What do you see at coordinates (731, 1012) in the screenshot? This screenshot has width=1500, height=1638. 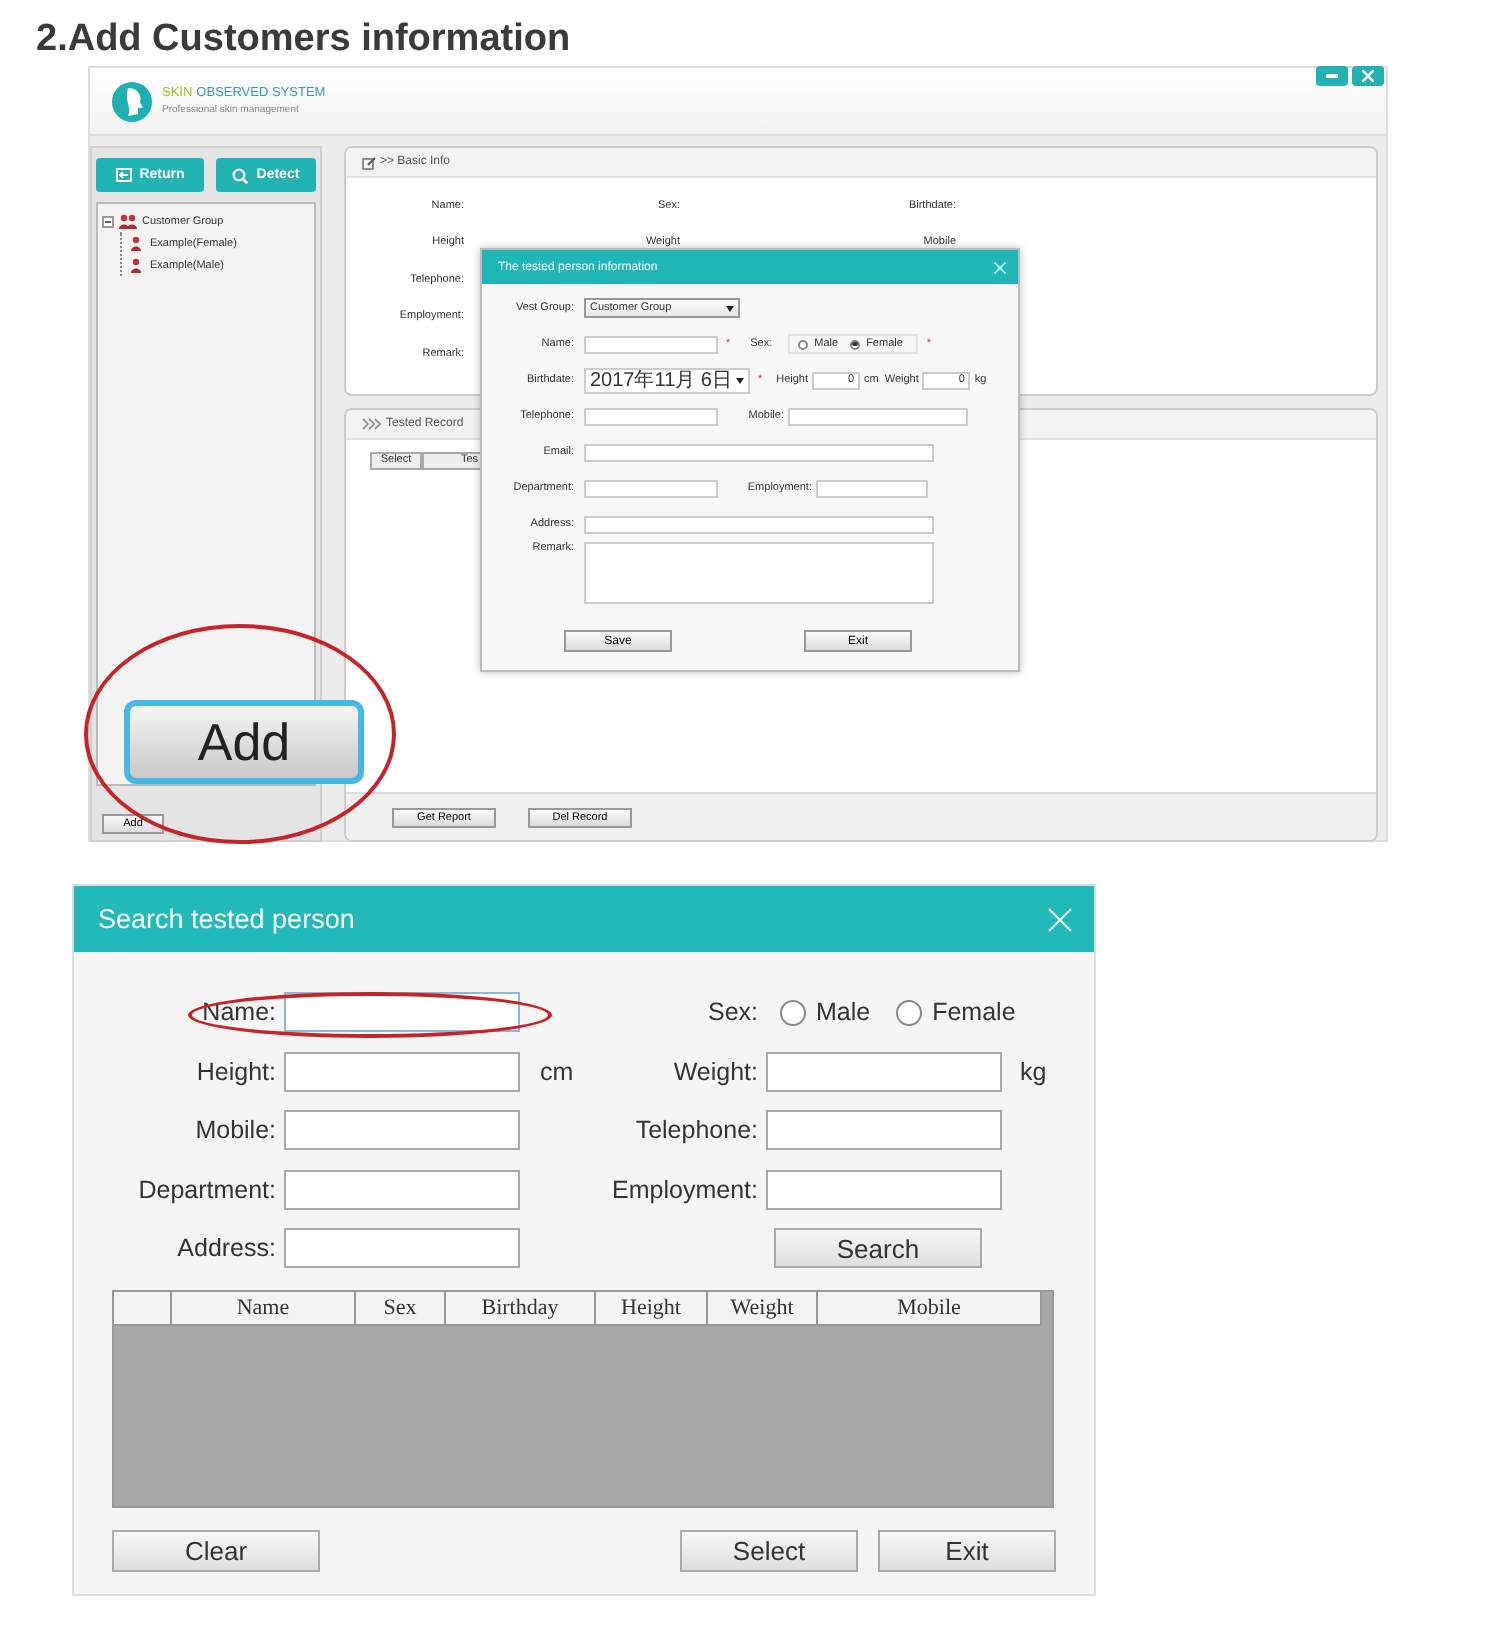 I see `field-label: Sex:` at bounding box center [731, 1012].